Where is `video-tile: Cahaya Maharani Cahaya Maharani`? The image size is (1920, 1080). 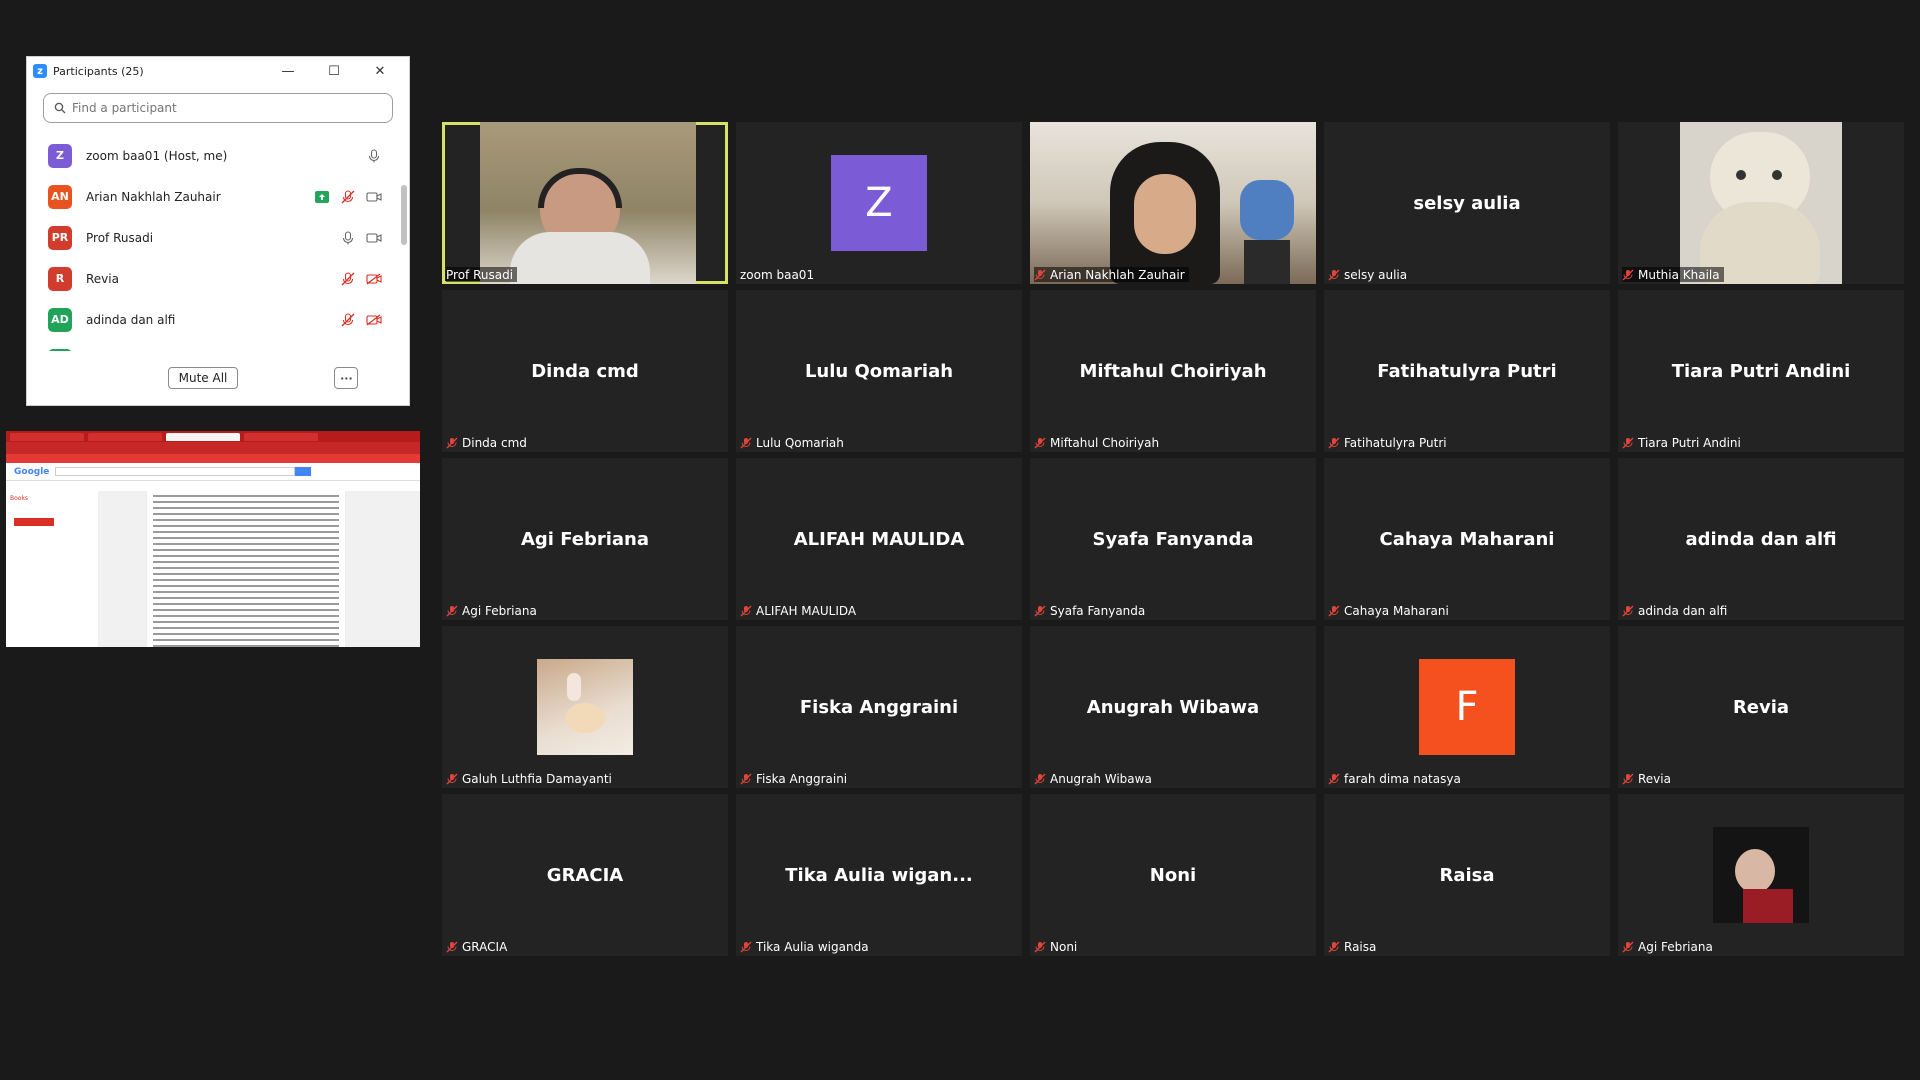 video-tile: Cahaya Maharani Cahaya Maharani is located at coordinates (1467, 539).